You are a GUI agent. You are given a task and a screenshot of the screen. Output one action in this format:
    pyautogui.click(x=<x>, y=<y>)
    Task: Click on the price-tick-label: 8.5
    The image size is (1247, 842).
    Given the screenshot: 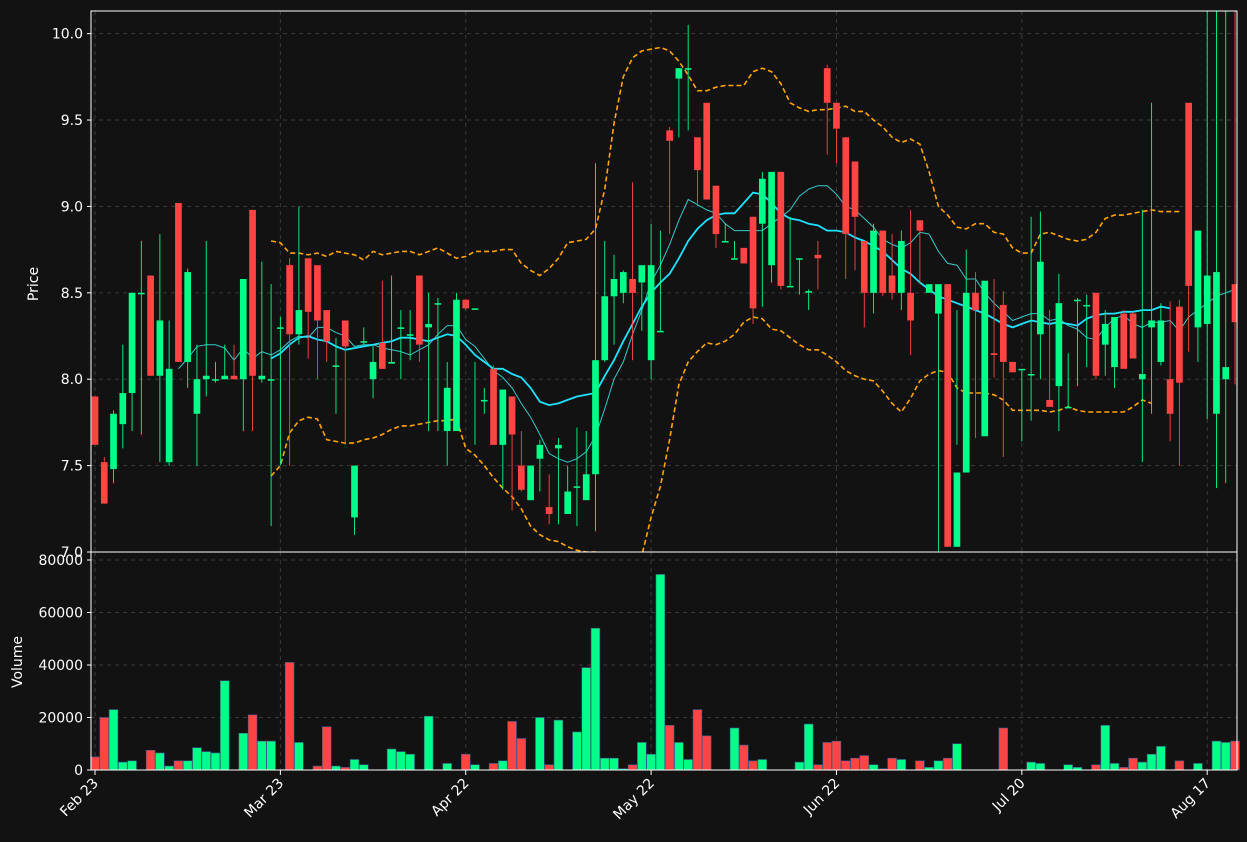 What is the action you would take?
    pyautogui.click(x=72, y=294)
    